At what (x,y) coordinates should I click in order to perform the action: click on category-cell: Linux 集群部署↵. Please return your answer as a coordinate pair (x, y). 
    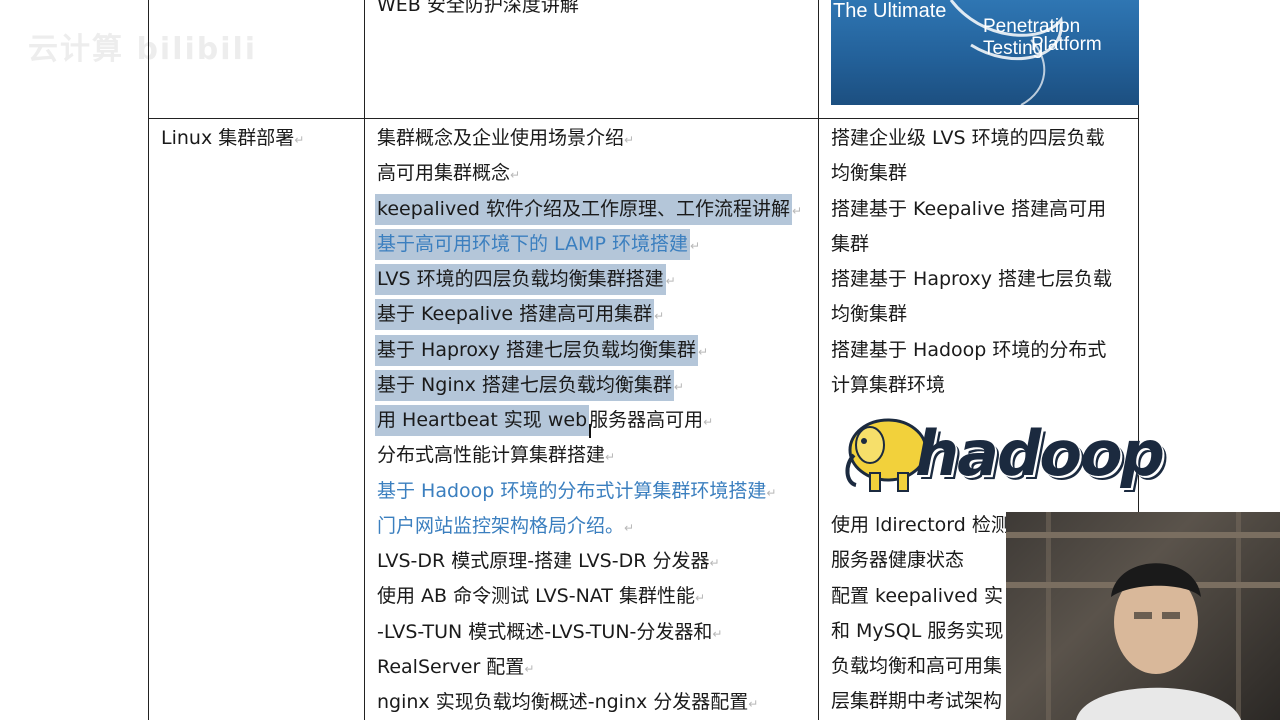
    Looking at the image, I should click on (233, 138).